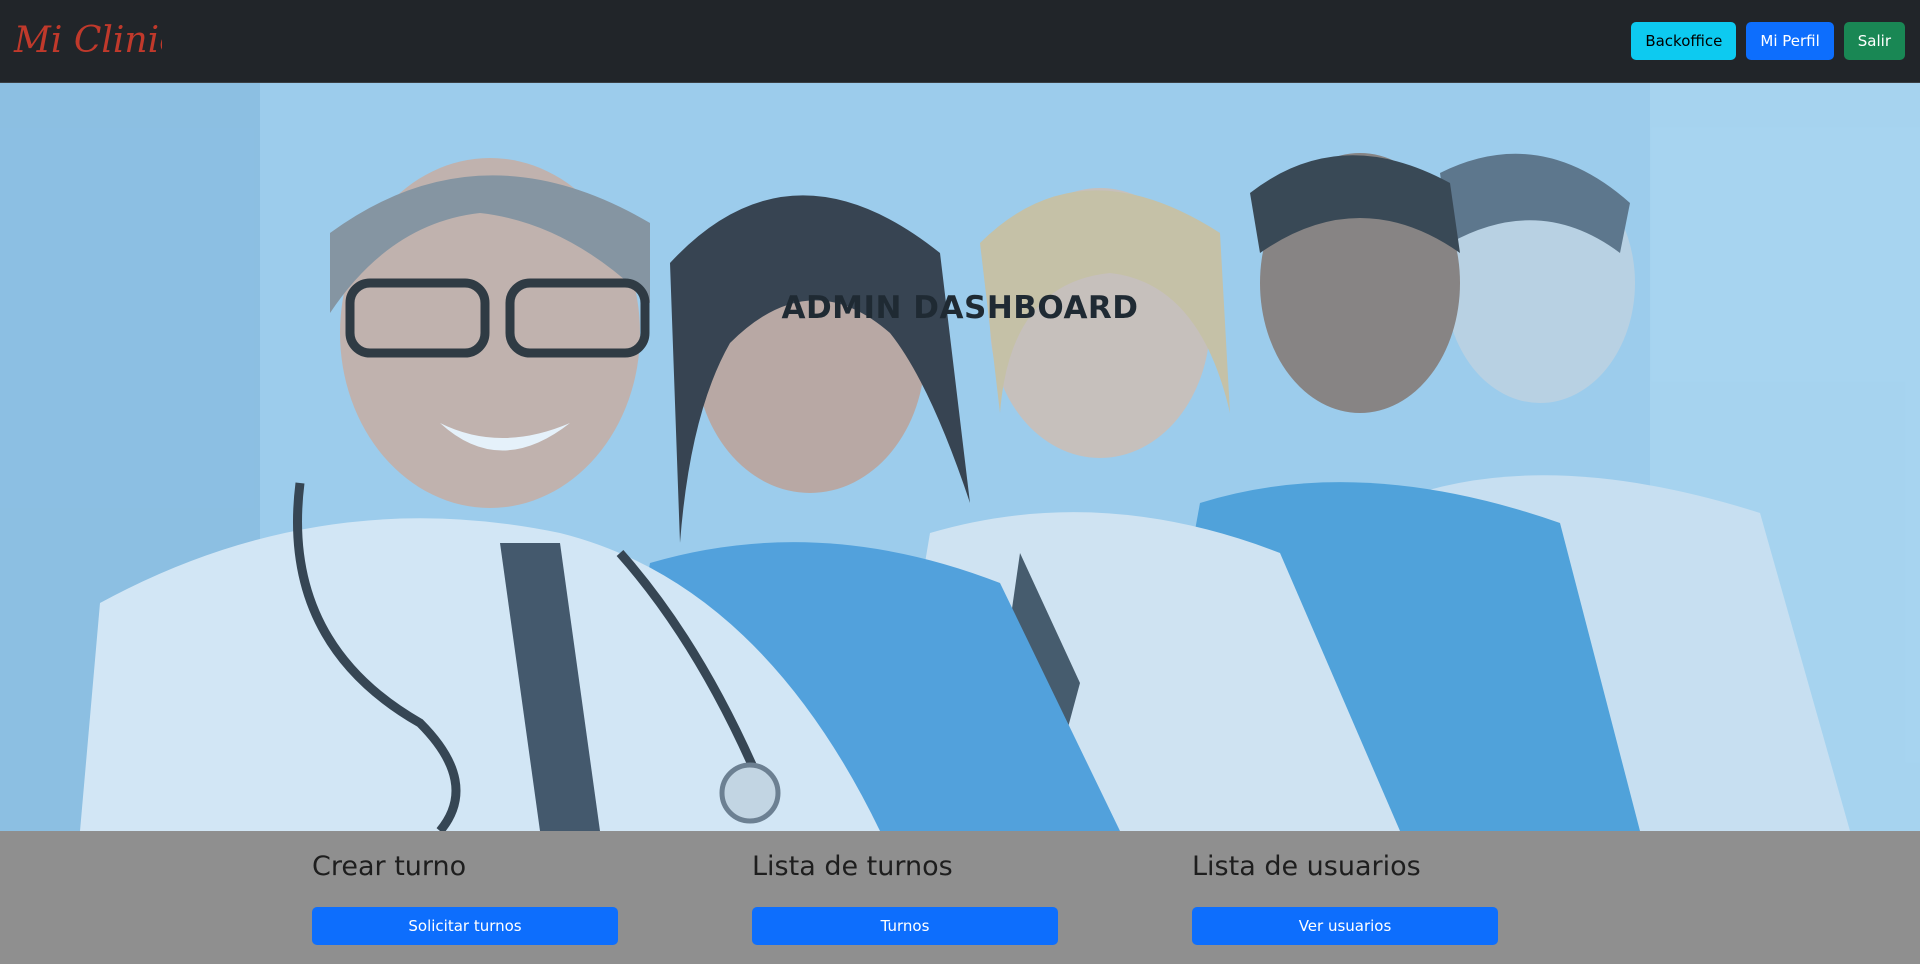  I want to click on mi-clinica-logo: Mi Clinica, so click(87, 38).